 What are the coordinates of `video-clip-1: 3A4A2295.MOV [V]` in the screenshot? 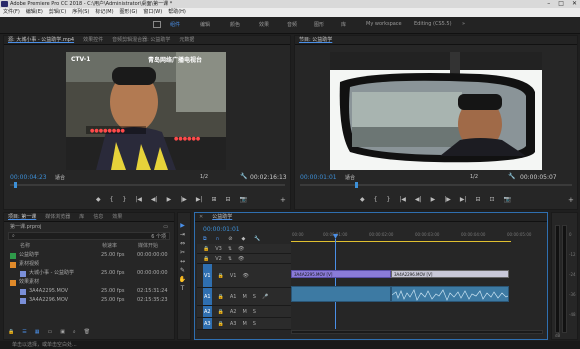 It's located at (341, 274).